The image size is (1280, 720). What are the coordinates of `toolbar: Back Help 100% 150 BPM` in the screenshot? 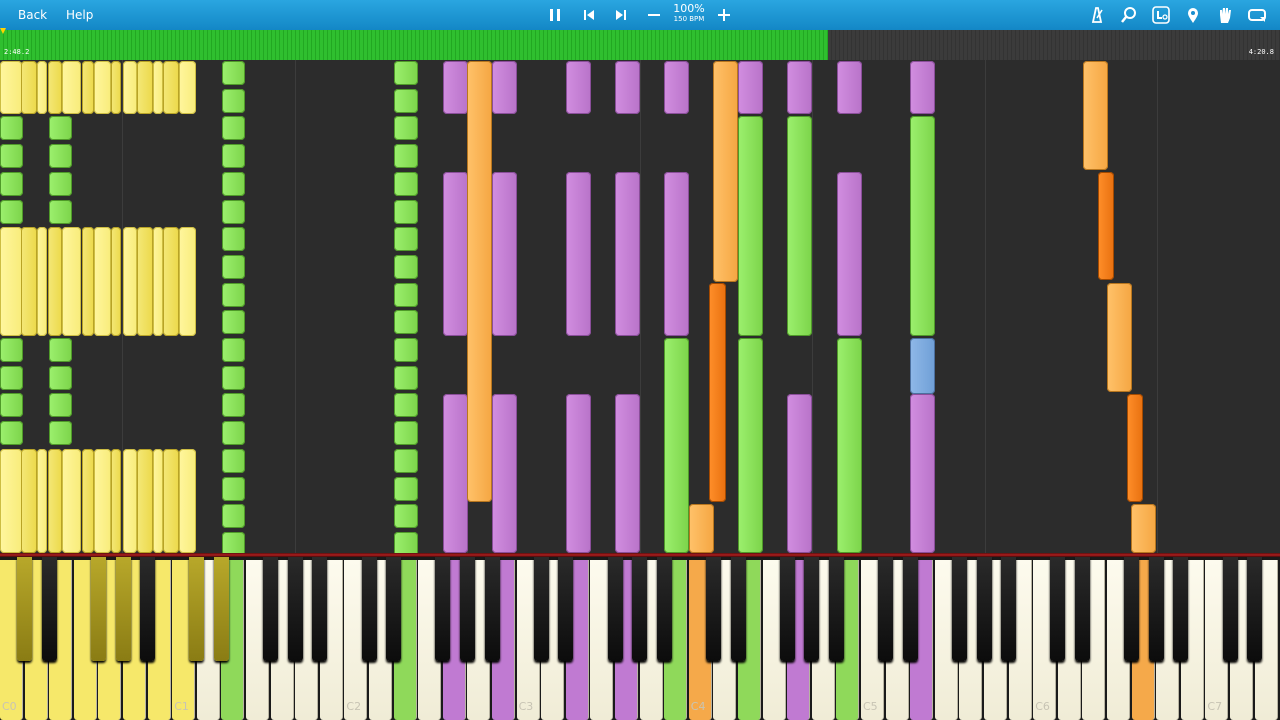 It's located at (640, 15).